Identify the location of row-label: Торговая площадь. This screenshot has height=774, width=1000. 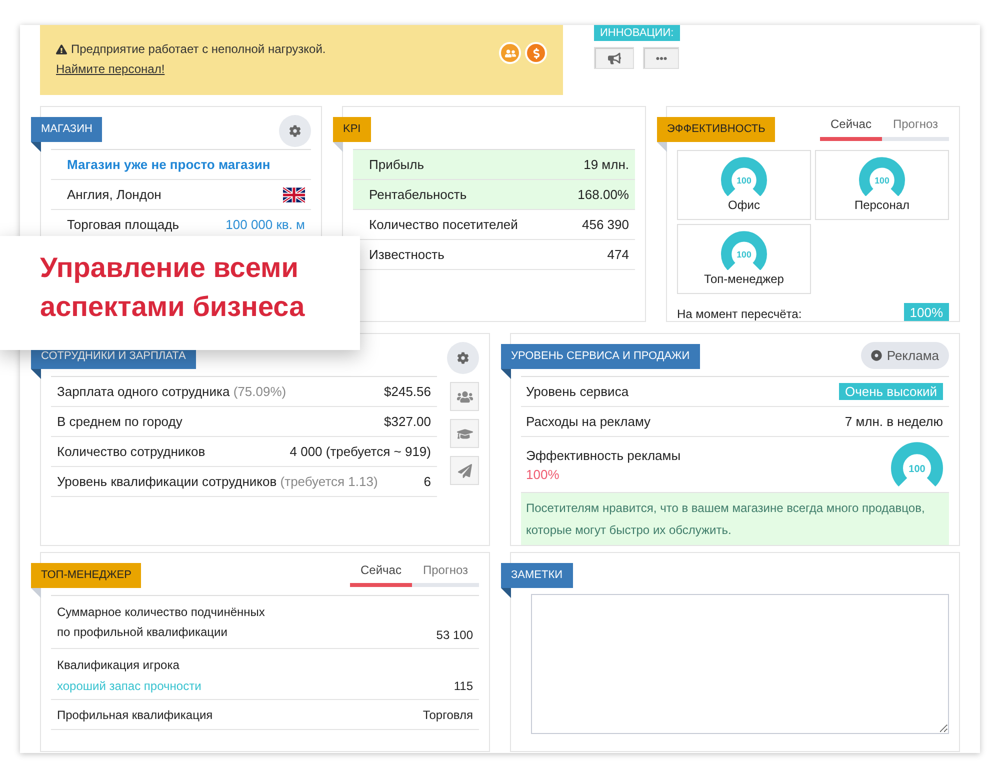
(123, 224).